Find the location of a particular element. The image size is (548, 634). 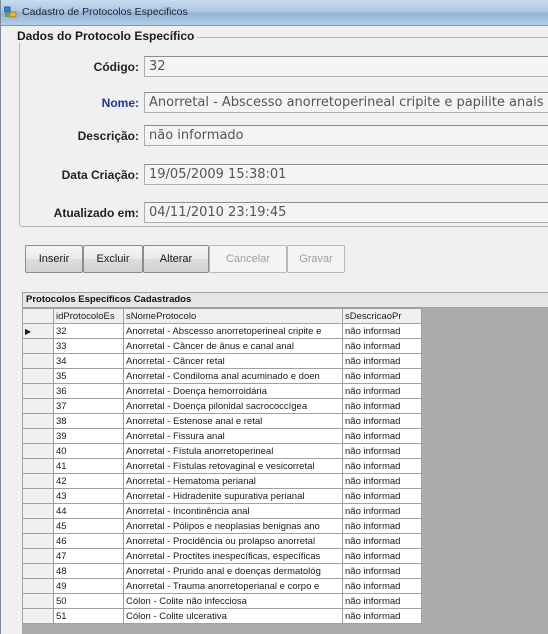

cell-id: 37 is located at coordinates (88, 406).